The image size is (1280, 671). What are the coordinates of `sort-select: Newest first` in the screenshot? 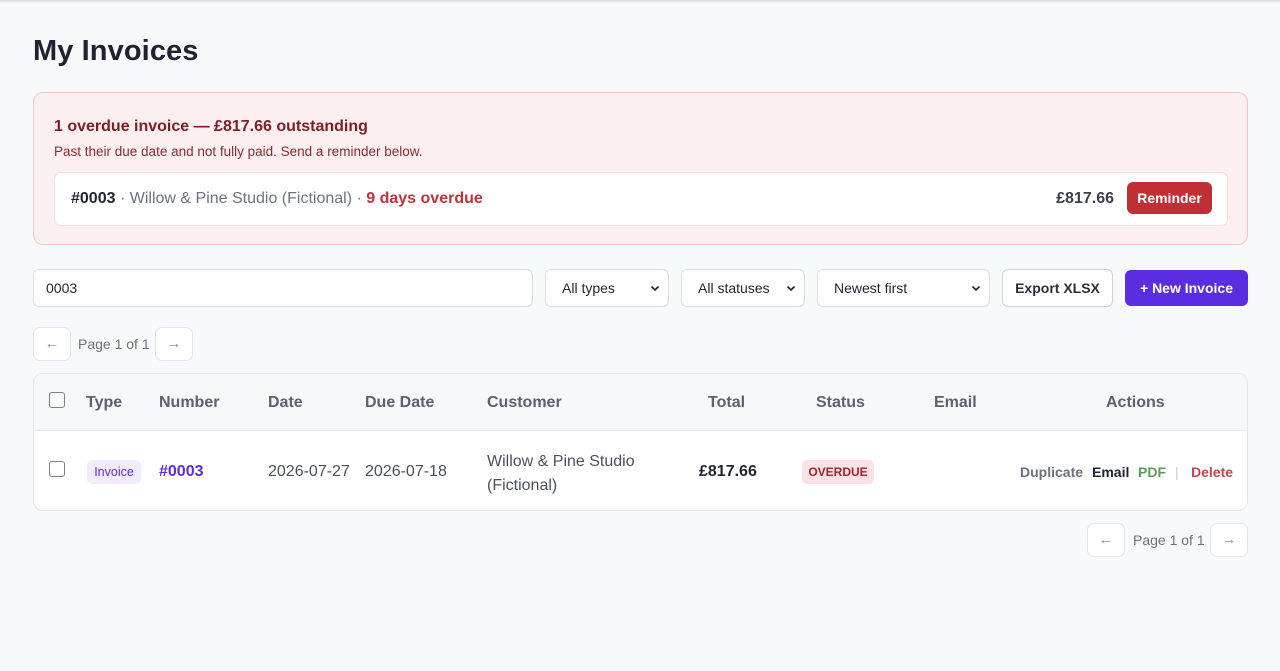 It's located at (903, 288).